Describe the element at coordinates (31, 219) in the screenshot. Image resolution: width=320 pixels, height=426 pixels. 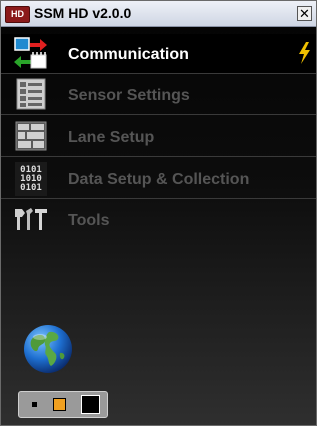
I see `tools-icon` at that location.